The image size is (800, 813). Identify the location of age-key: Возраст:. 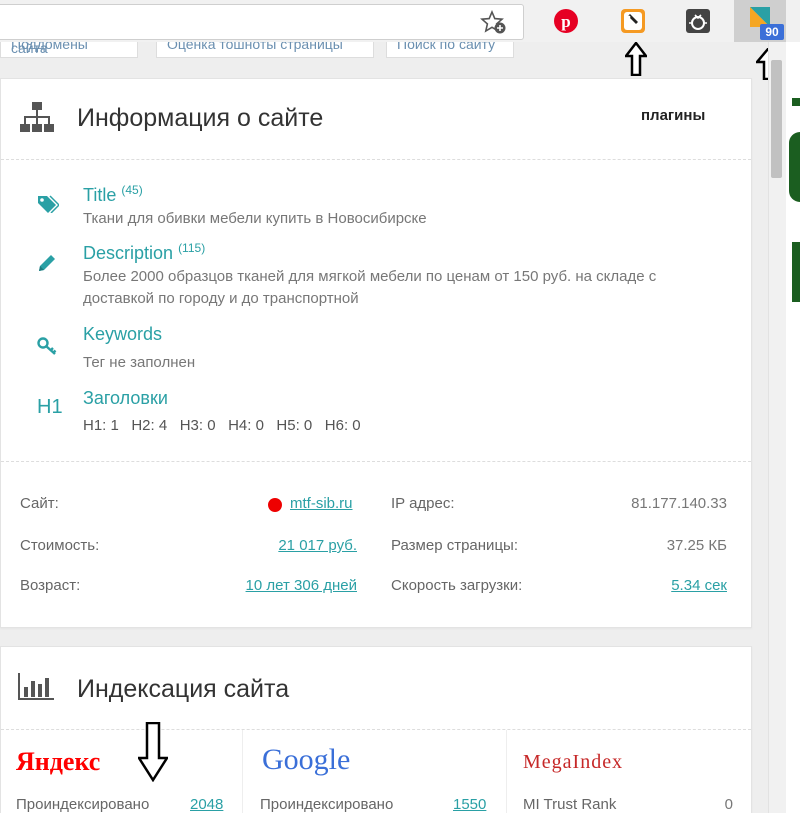
(50, 585).